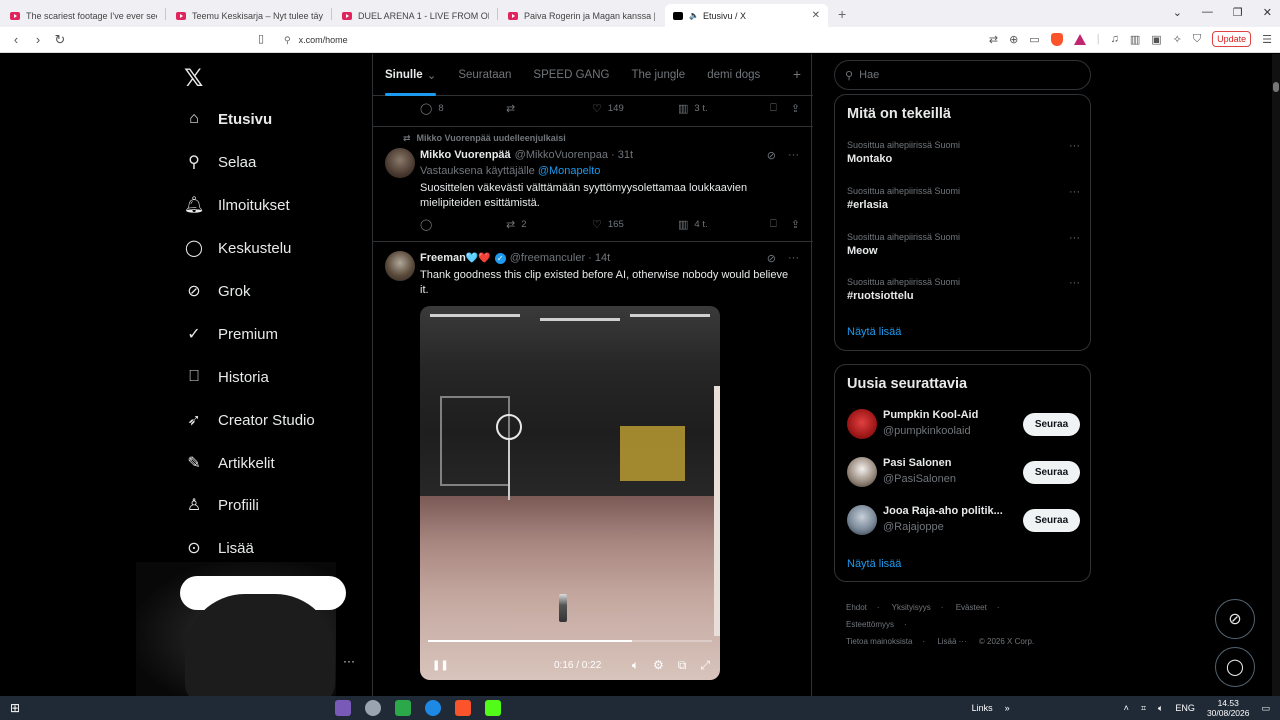 This screenshot has width=1280, height=720. Describe the element at coordinates (287, 40) in the screenshot. I see `site-info-icon: ⚲` at that location.